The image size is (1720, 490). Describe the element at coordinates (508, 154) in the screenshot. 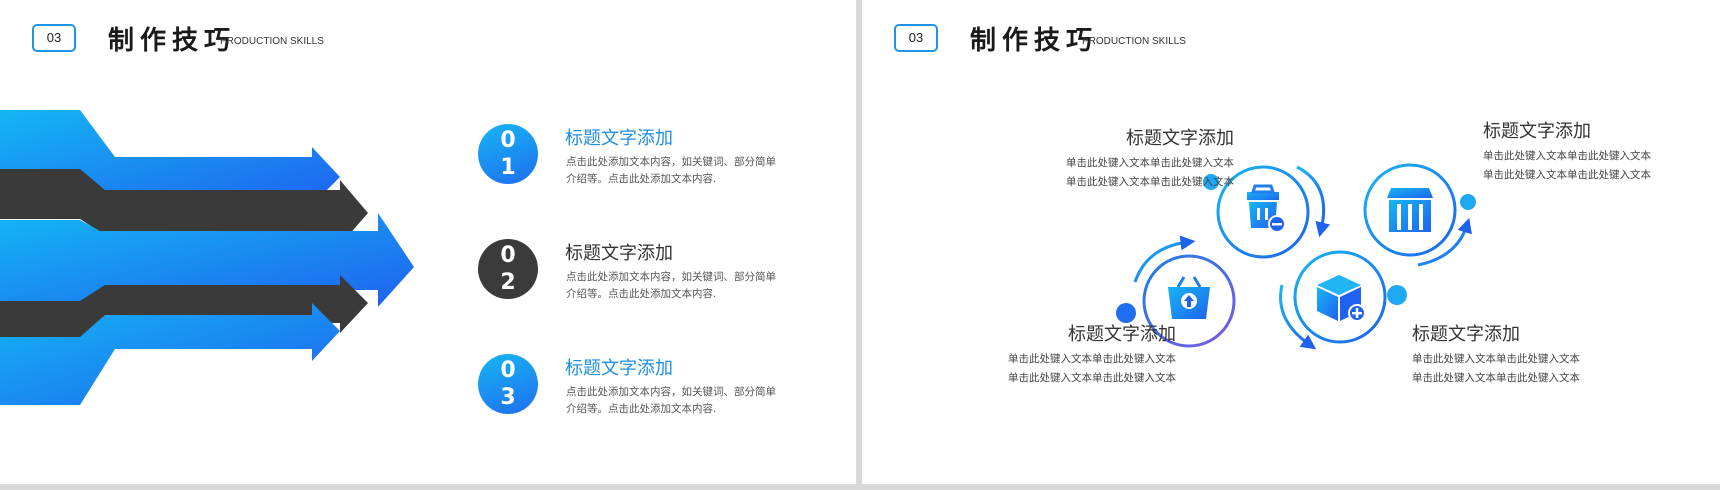

I see `number-circle-01: 0 1` at that location.